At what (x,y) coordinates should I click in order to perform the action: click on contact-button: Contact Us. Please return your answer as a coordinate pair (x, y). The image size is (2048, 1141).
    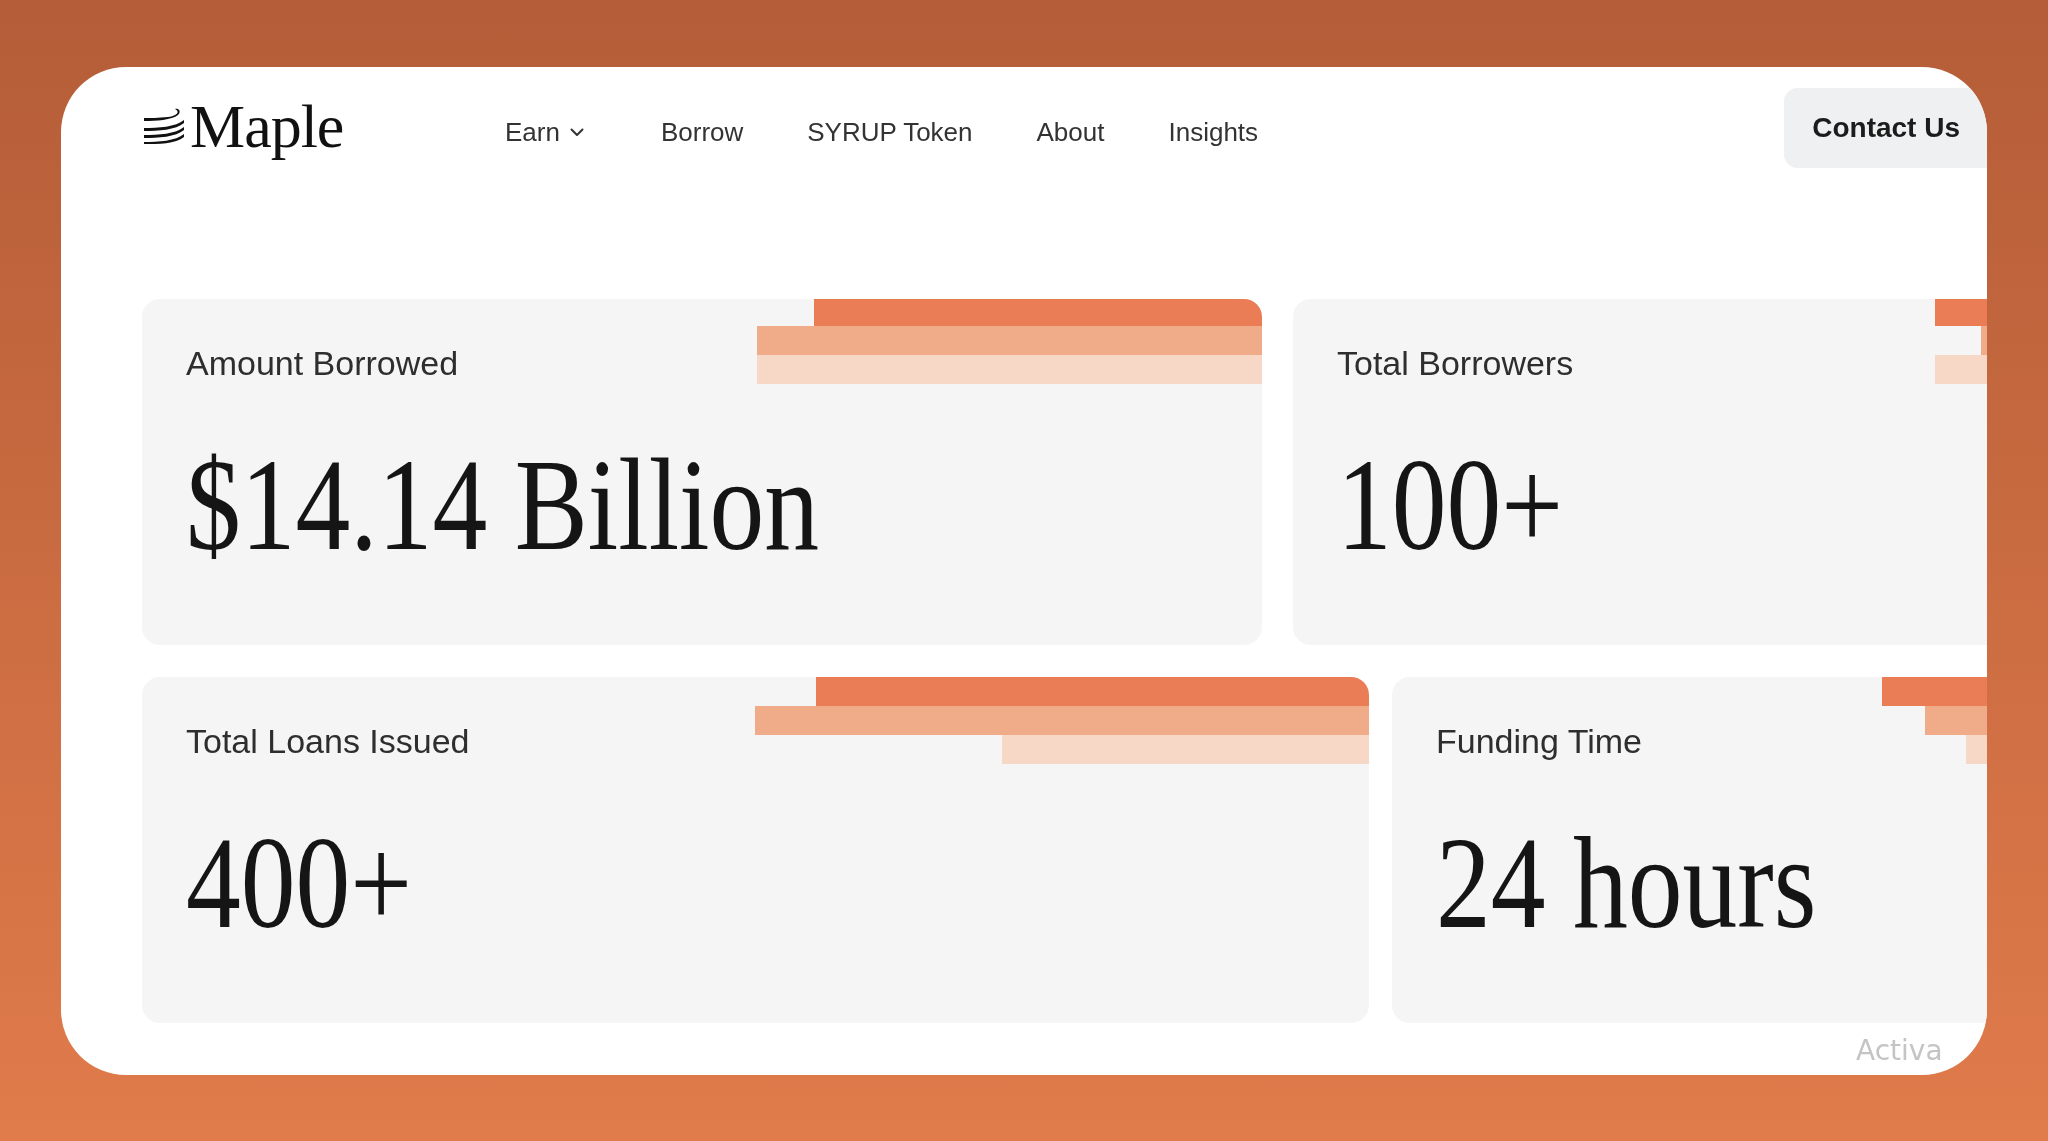
    Looking at the image, I should click on (1885, 128).